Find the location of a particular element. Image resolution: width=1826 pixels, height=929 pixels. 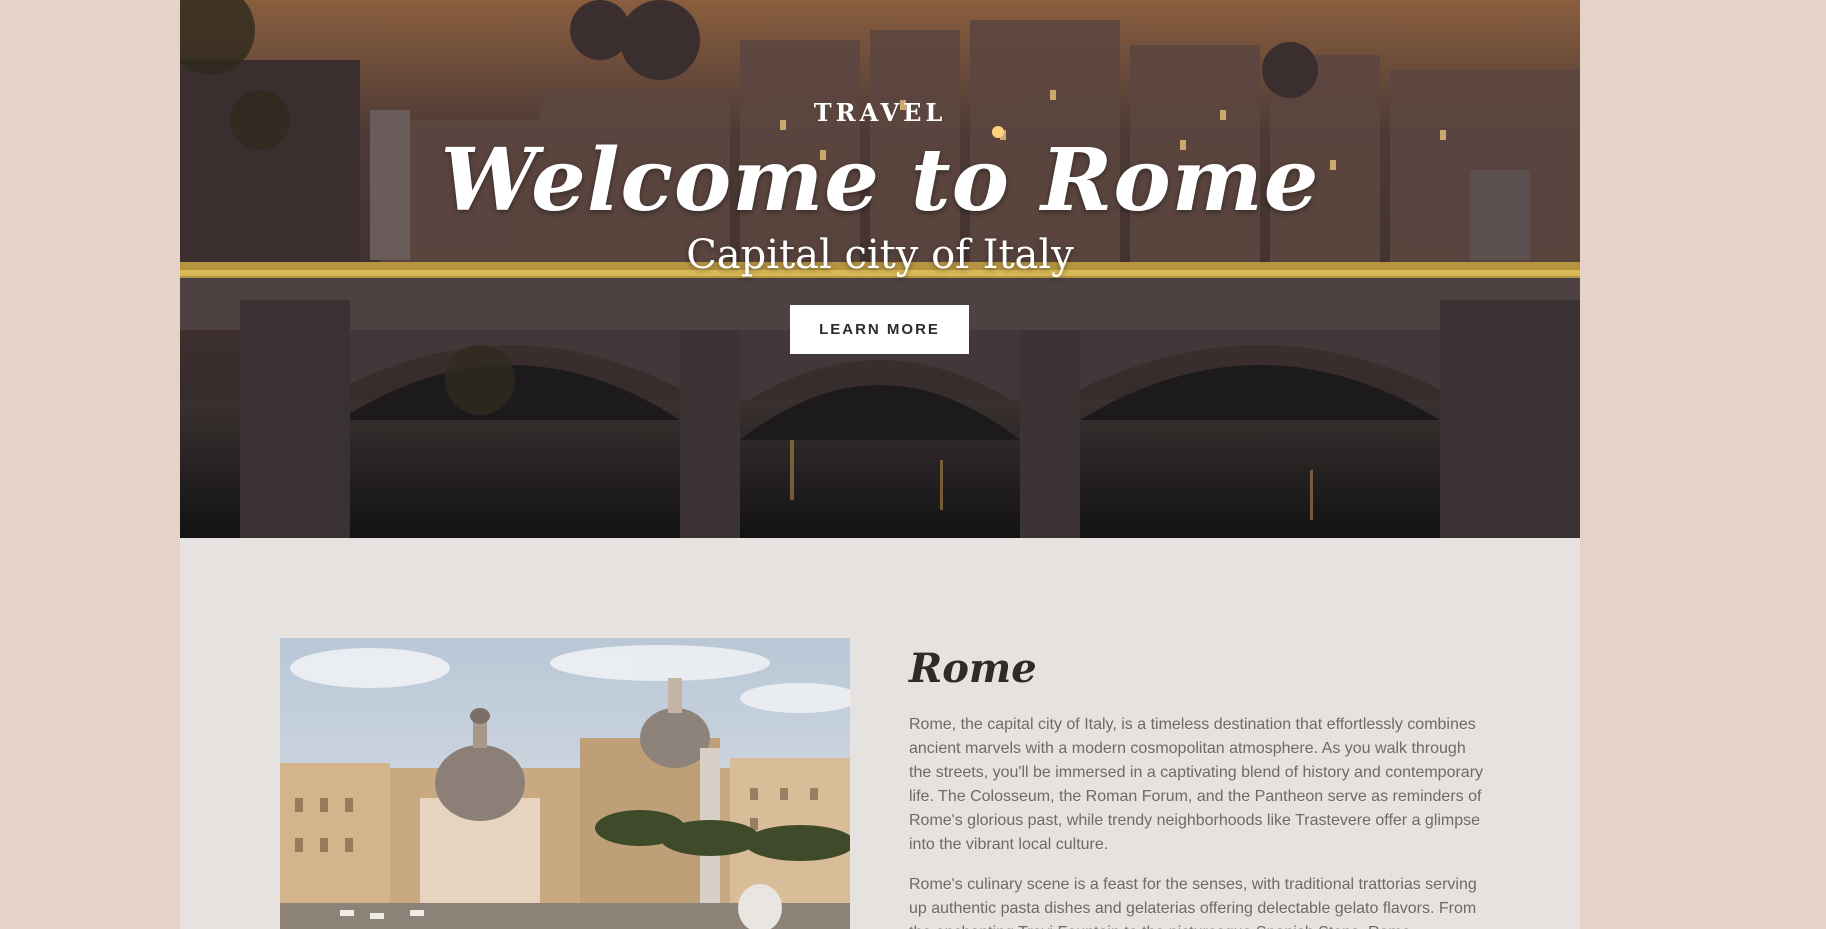

hero-eyebrow: TRAVEL is located at coordinates (880, 112).